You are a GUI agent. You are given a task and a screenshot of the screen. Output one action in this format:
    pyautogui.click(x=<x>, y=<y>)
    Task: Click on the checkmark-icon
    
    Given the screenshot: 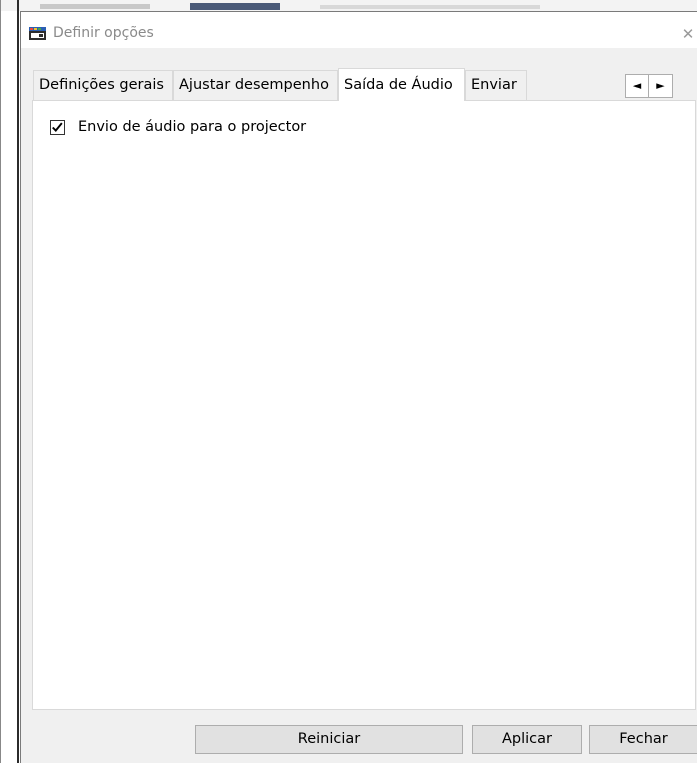 What is the action you would take?
    pyautogui.click(x=57, y=127)
    